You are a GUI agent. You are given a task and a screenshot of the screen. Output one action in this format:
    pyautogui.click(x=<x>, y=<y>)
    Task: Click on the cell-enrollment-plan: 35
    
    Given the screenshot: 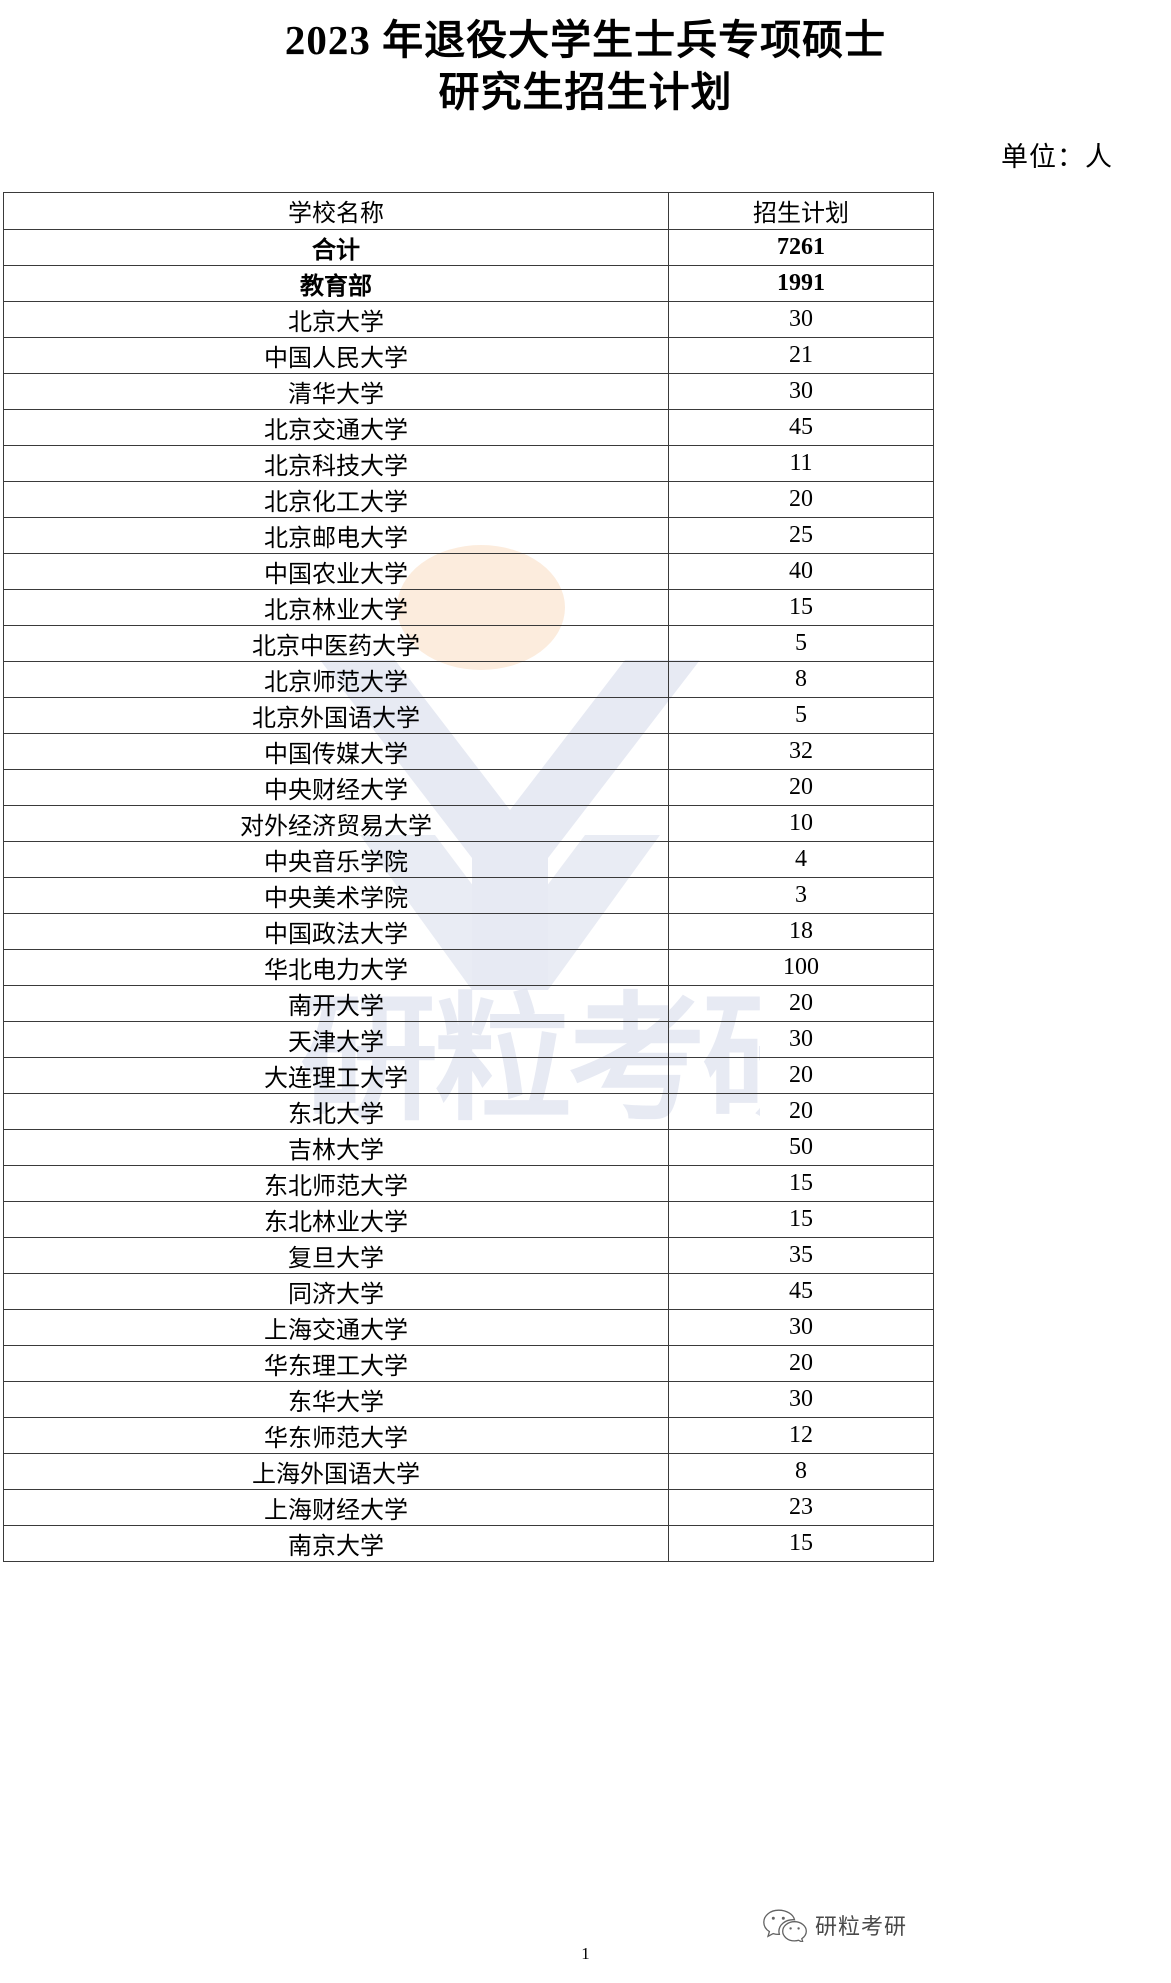 What is the action you would take?
    pyautogui.click(x=801, y=1255)
    